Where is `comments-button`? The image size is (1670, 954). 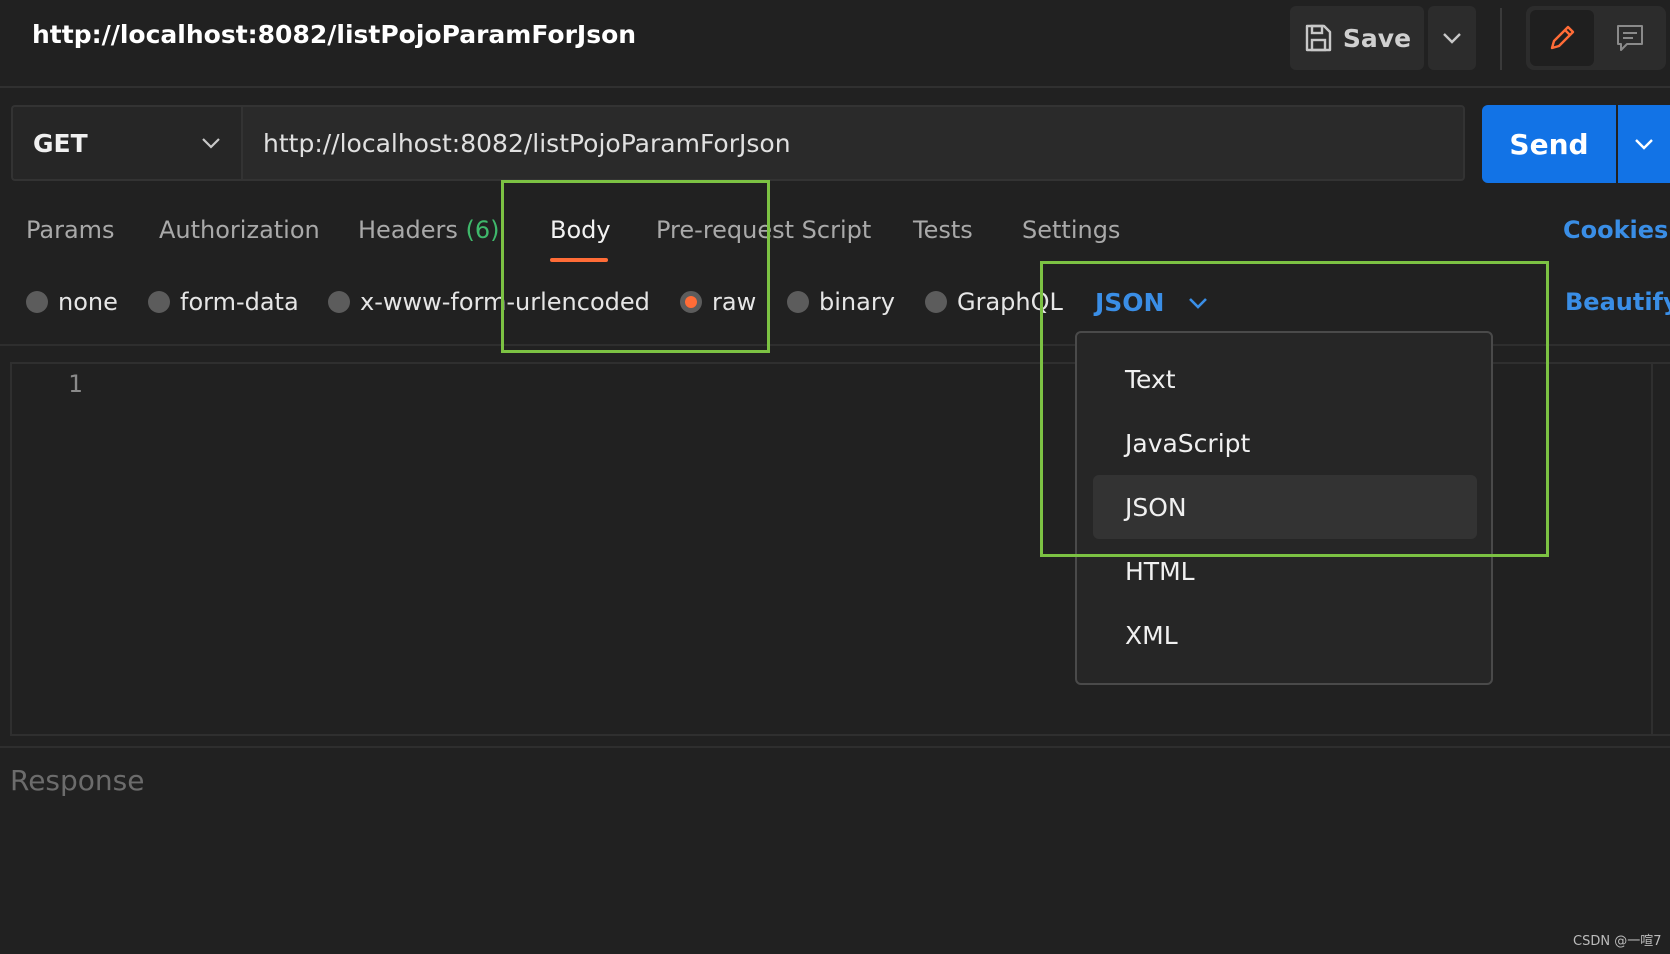 comments-button is located at coordinates (1630, 38).